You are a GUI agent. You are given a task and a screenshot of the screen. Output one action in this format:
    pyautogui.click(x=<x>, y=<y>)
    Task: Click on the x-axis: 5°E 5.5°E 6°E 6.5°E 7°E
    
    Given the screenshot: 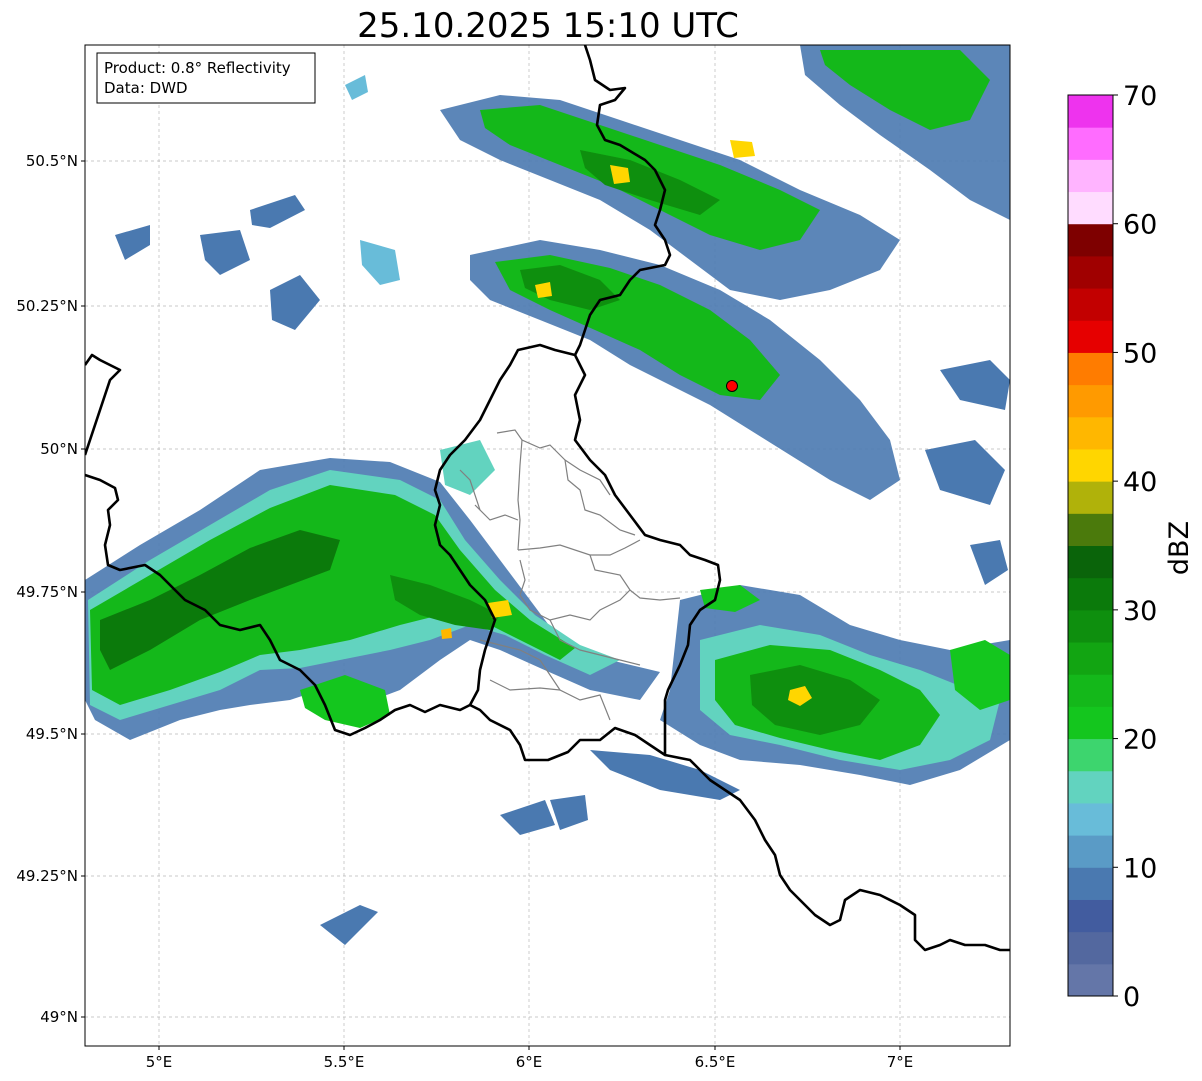 What is the action you would take?
    pyautogui.click(x=530, y=1058)
    